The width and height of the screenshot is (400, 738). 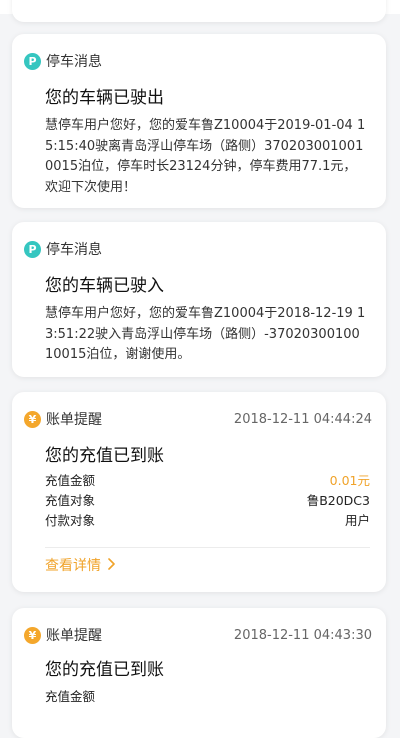 I want to click on chevron-right-icon, so click(x=111, y=566).